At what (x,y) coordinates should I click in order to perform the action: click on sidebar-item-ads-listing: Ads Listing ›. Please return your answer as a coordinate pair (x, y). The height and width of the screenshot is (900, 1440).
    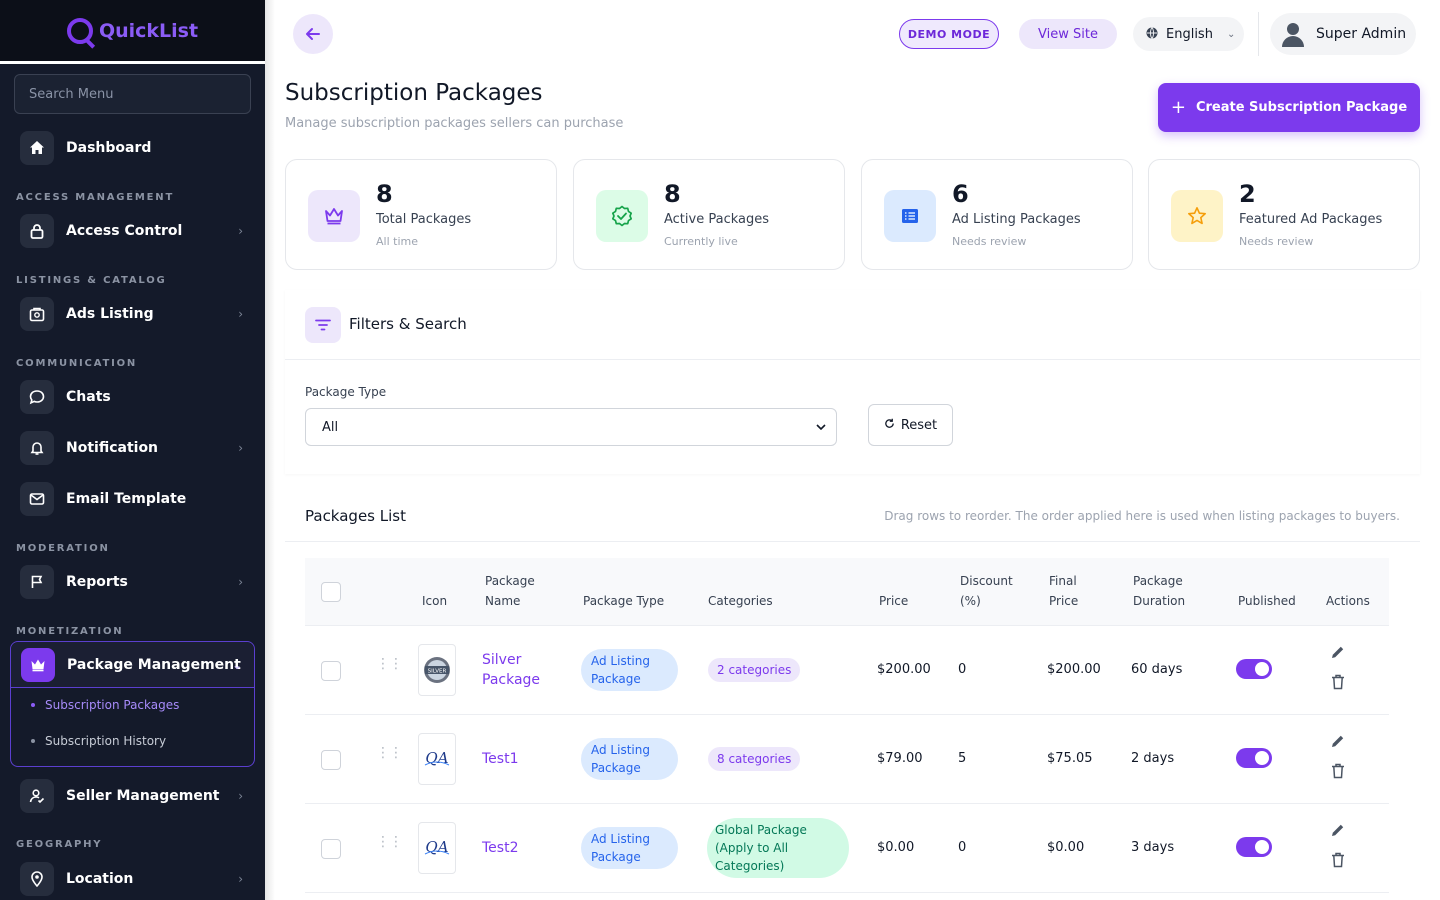
    Looking at the image, I should click on (132, 314).